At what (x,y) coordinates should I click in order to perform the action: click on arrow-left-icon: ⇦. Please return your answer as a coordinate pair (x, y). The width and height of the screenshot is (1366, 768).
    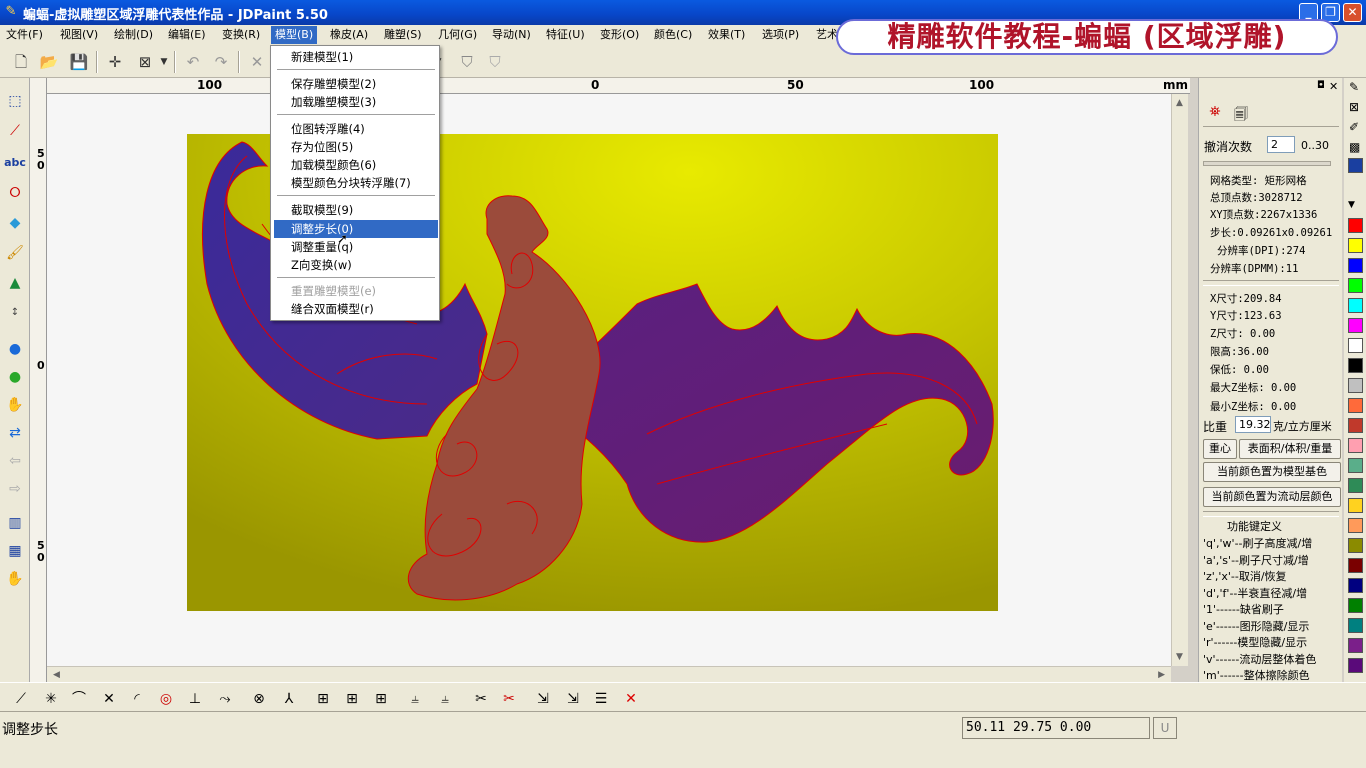
    Looking at the image, I should click on (15, 461).